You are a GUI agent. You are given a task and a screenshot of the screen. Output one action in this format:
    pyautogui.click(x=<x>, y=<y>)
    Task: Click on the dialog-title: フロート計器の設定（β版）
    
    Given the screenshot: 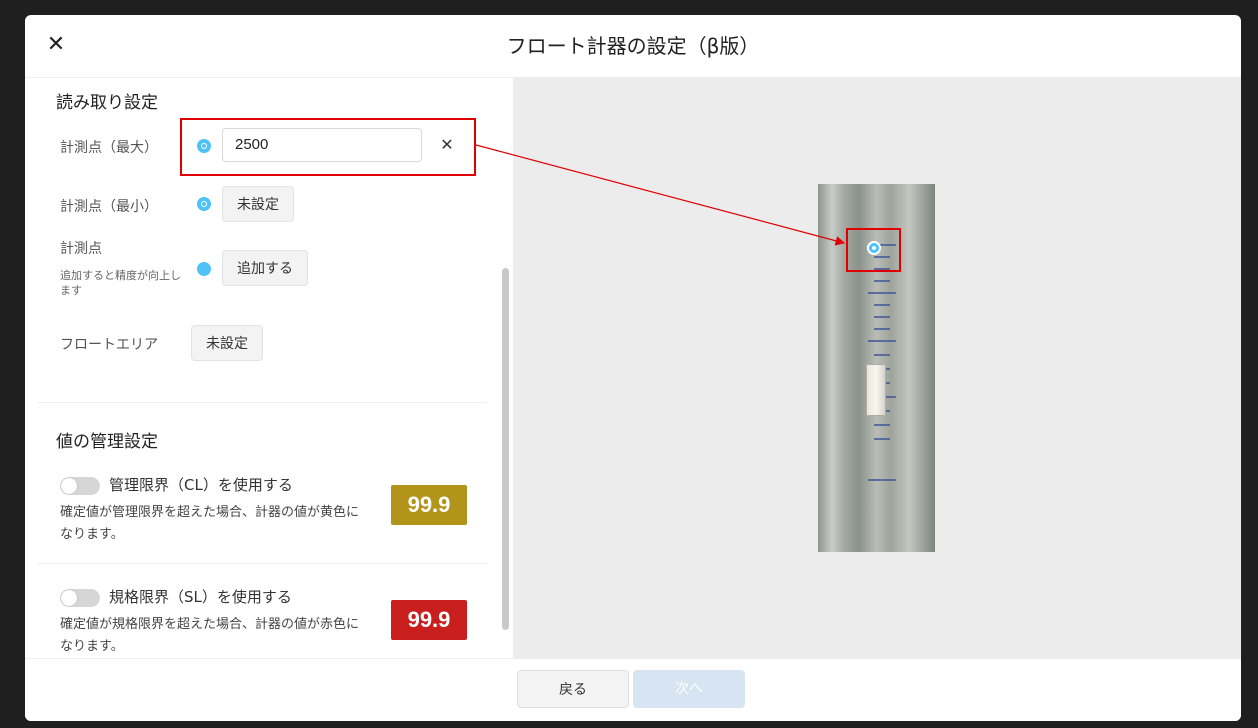 What is the action you would take?
    pyautogui.click(x=633, y=46)
    